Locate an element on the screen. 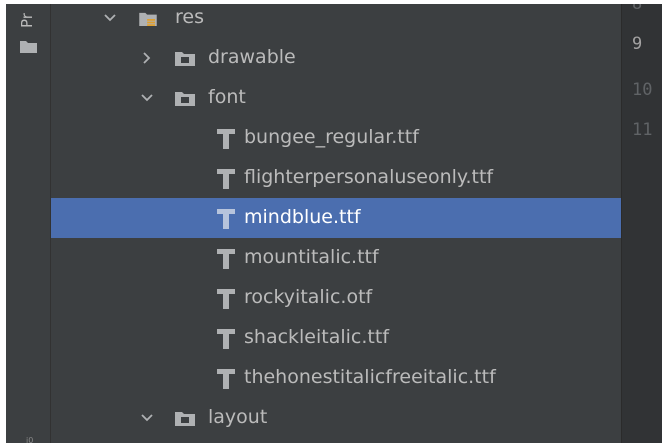 The height and width of the screenshot is (443, 662). chevron-right-icon is located at coordinates (147, 58).